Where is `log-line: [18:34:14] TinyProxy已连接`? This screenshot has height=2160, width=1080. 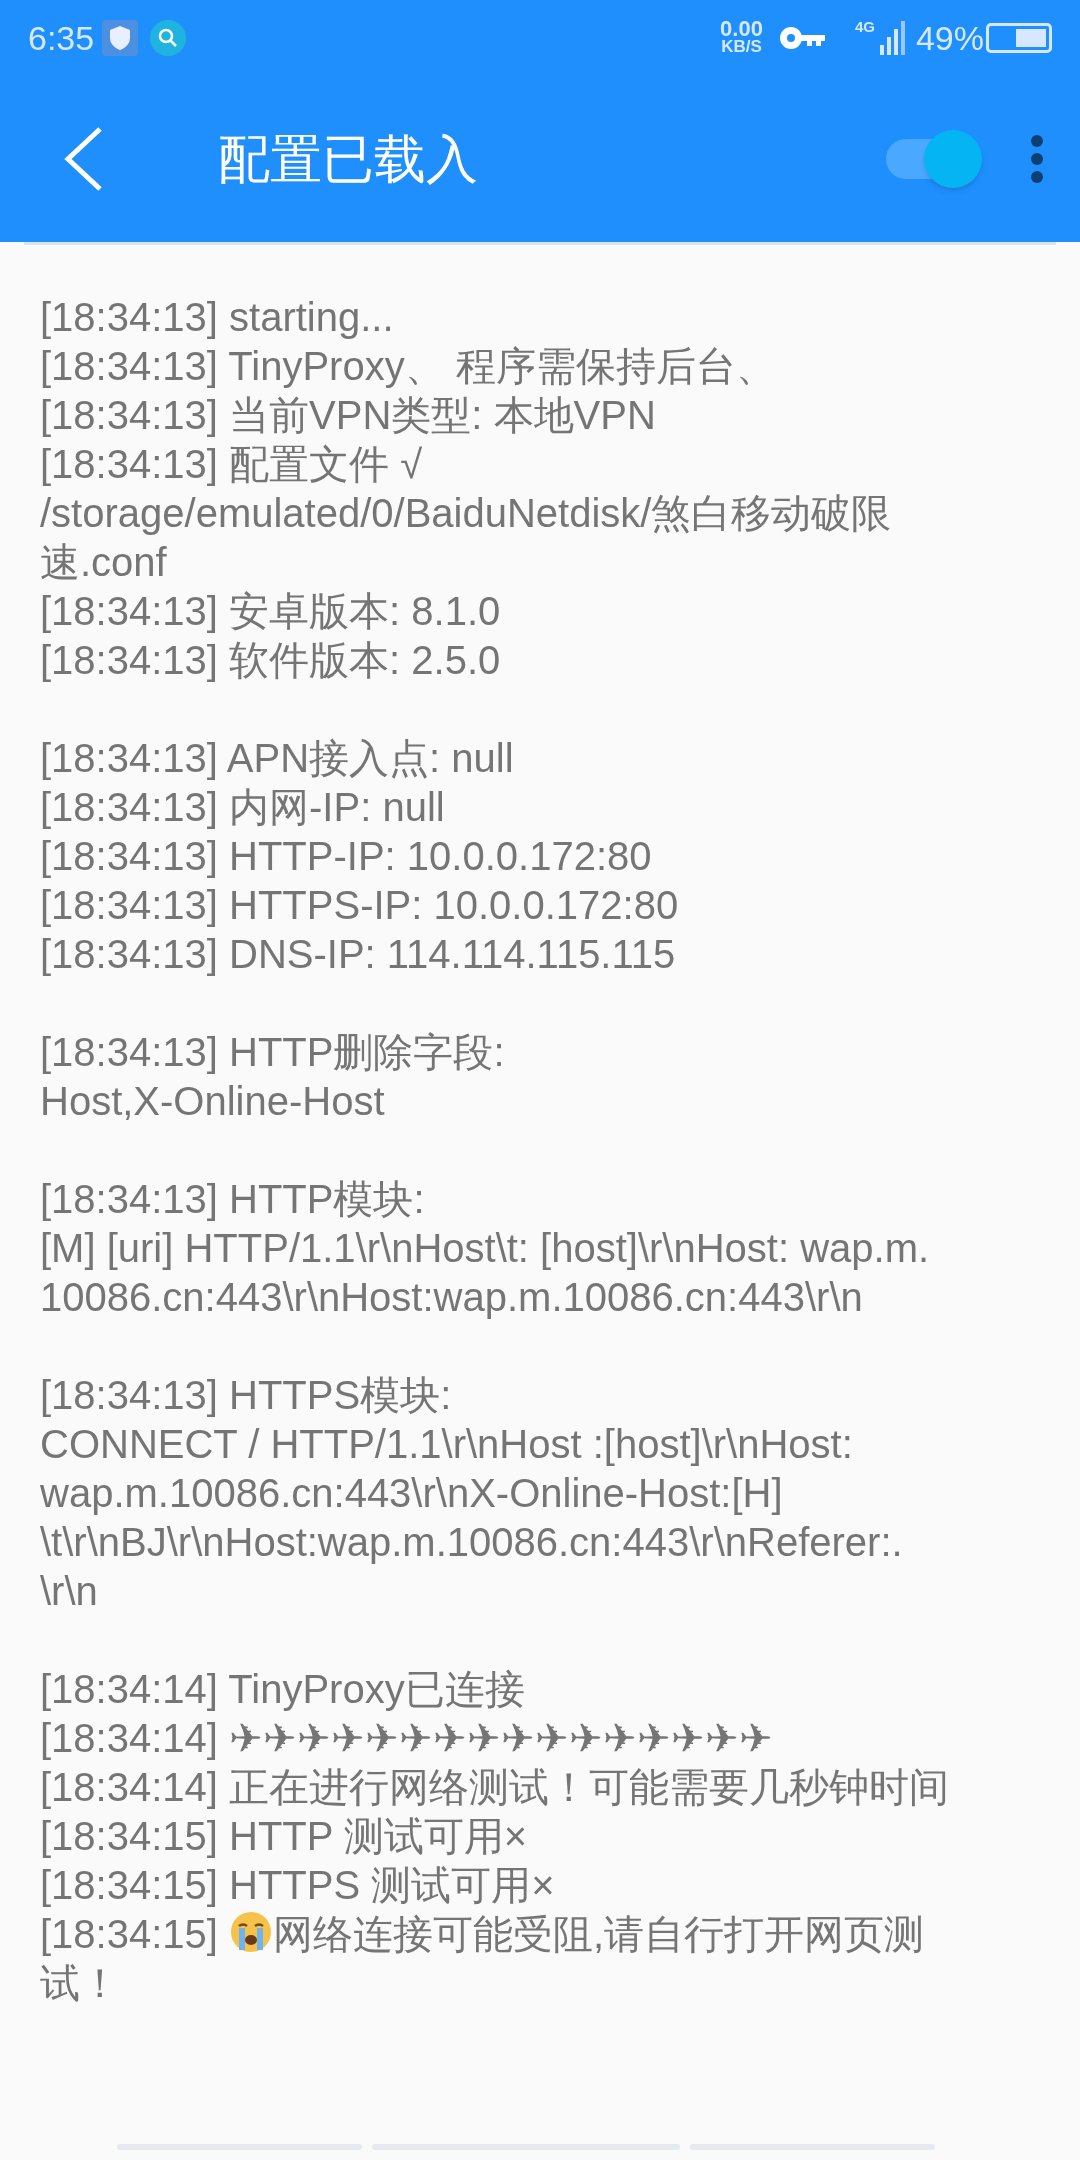 log-line: [18:34:14] TinyProxy已连接 is located at coordinates (282, 1689).